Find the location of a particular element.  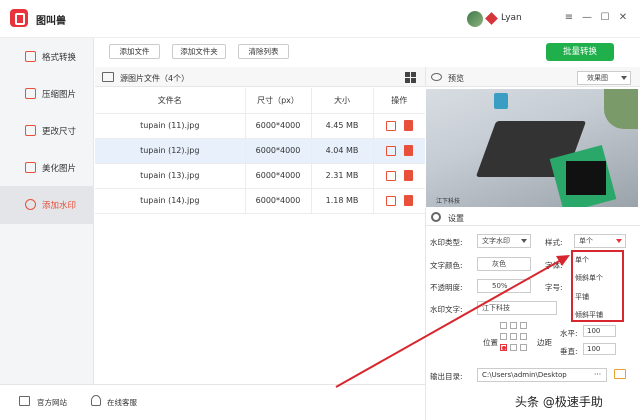

compress-icon is located at coordinates (30, 93).